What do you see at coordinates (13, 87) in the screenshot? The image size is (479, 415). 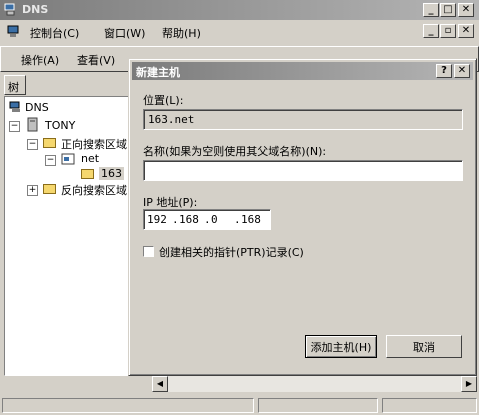 I see `tab-tree-label: 树` at bounding box center [13, 87].